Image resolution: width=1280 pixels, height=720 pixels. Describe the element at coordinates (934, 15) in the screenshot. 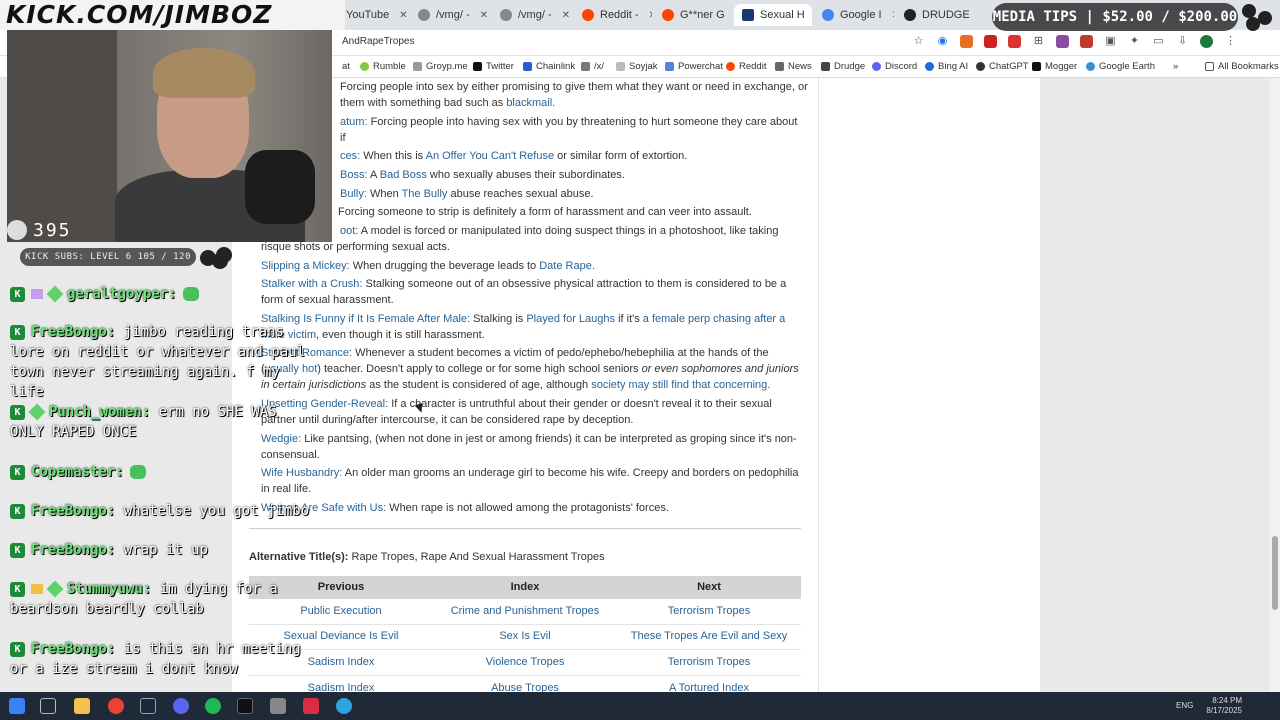

I see `tab-drudge: DRUDGE ✕` at that location.